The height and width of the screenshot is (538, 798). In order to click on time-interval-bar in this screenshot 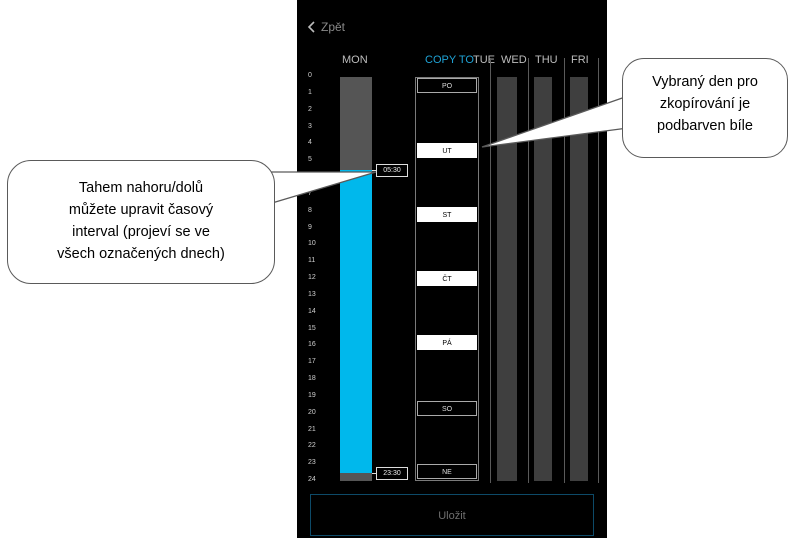, I will do `click(356, 321)`.